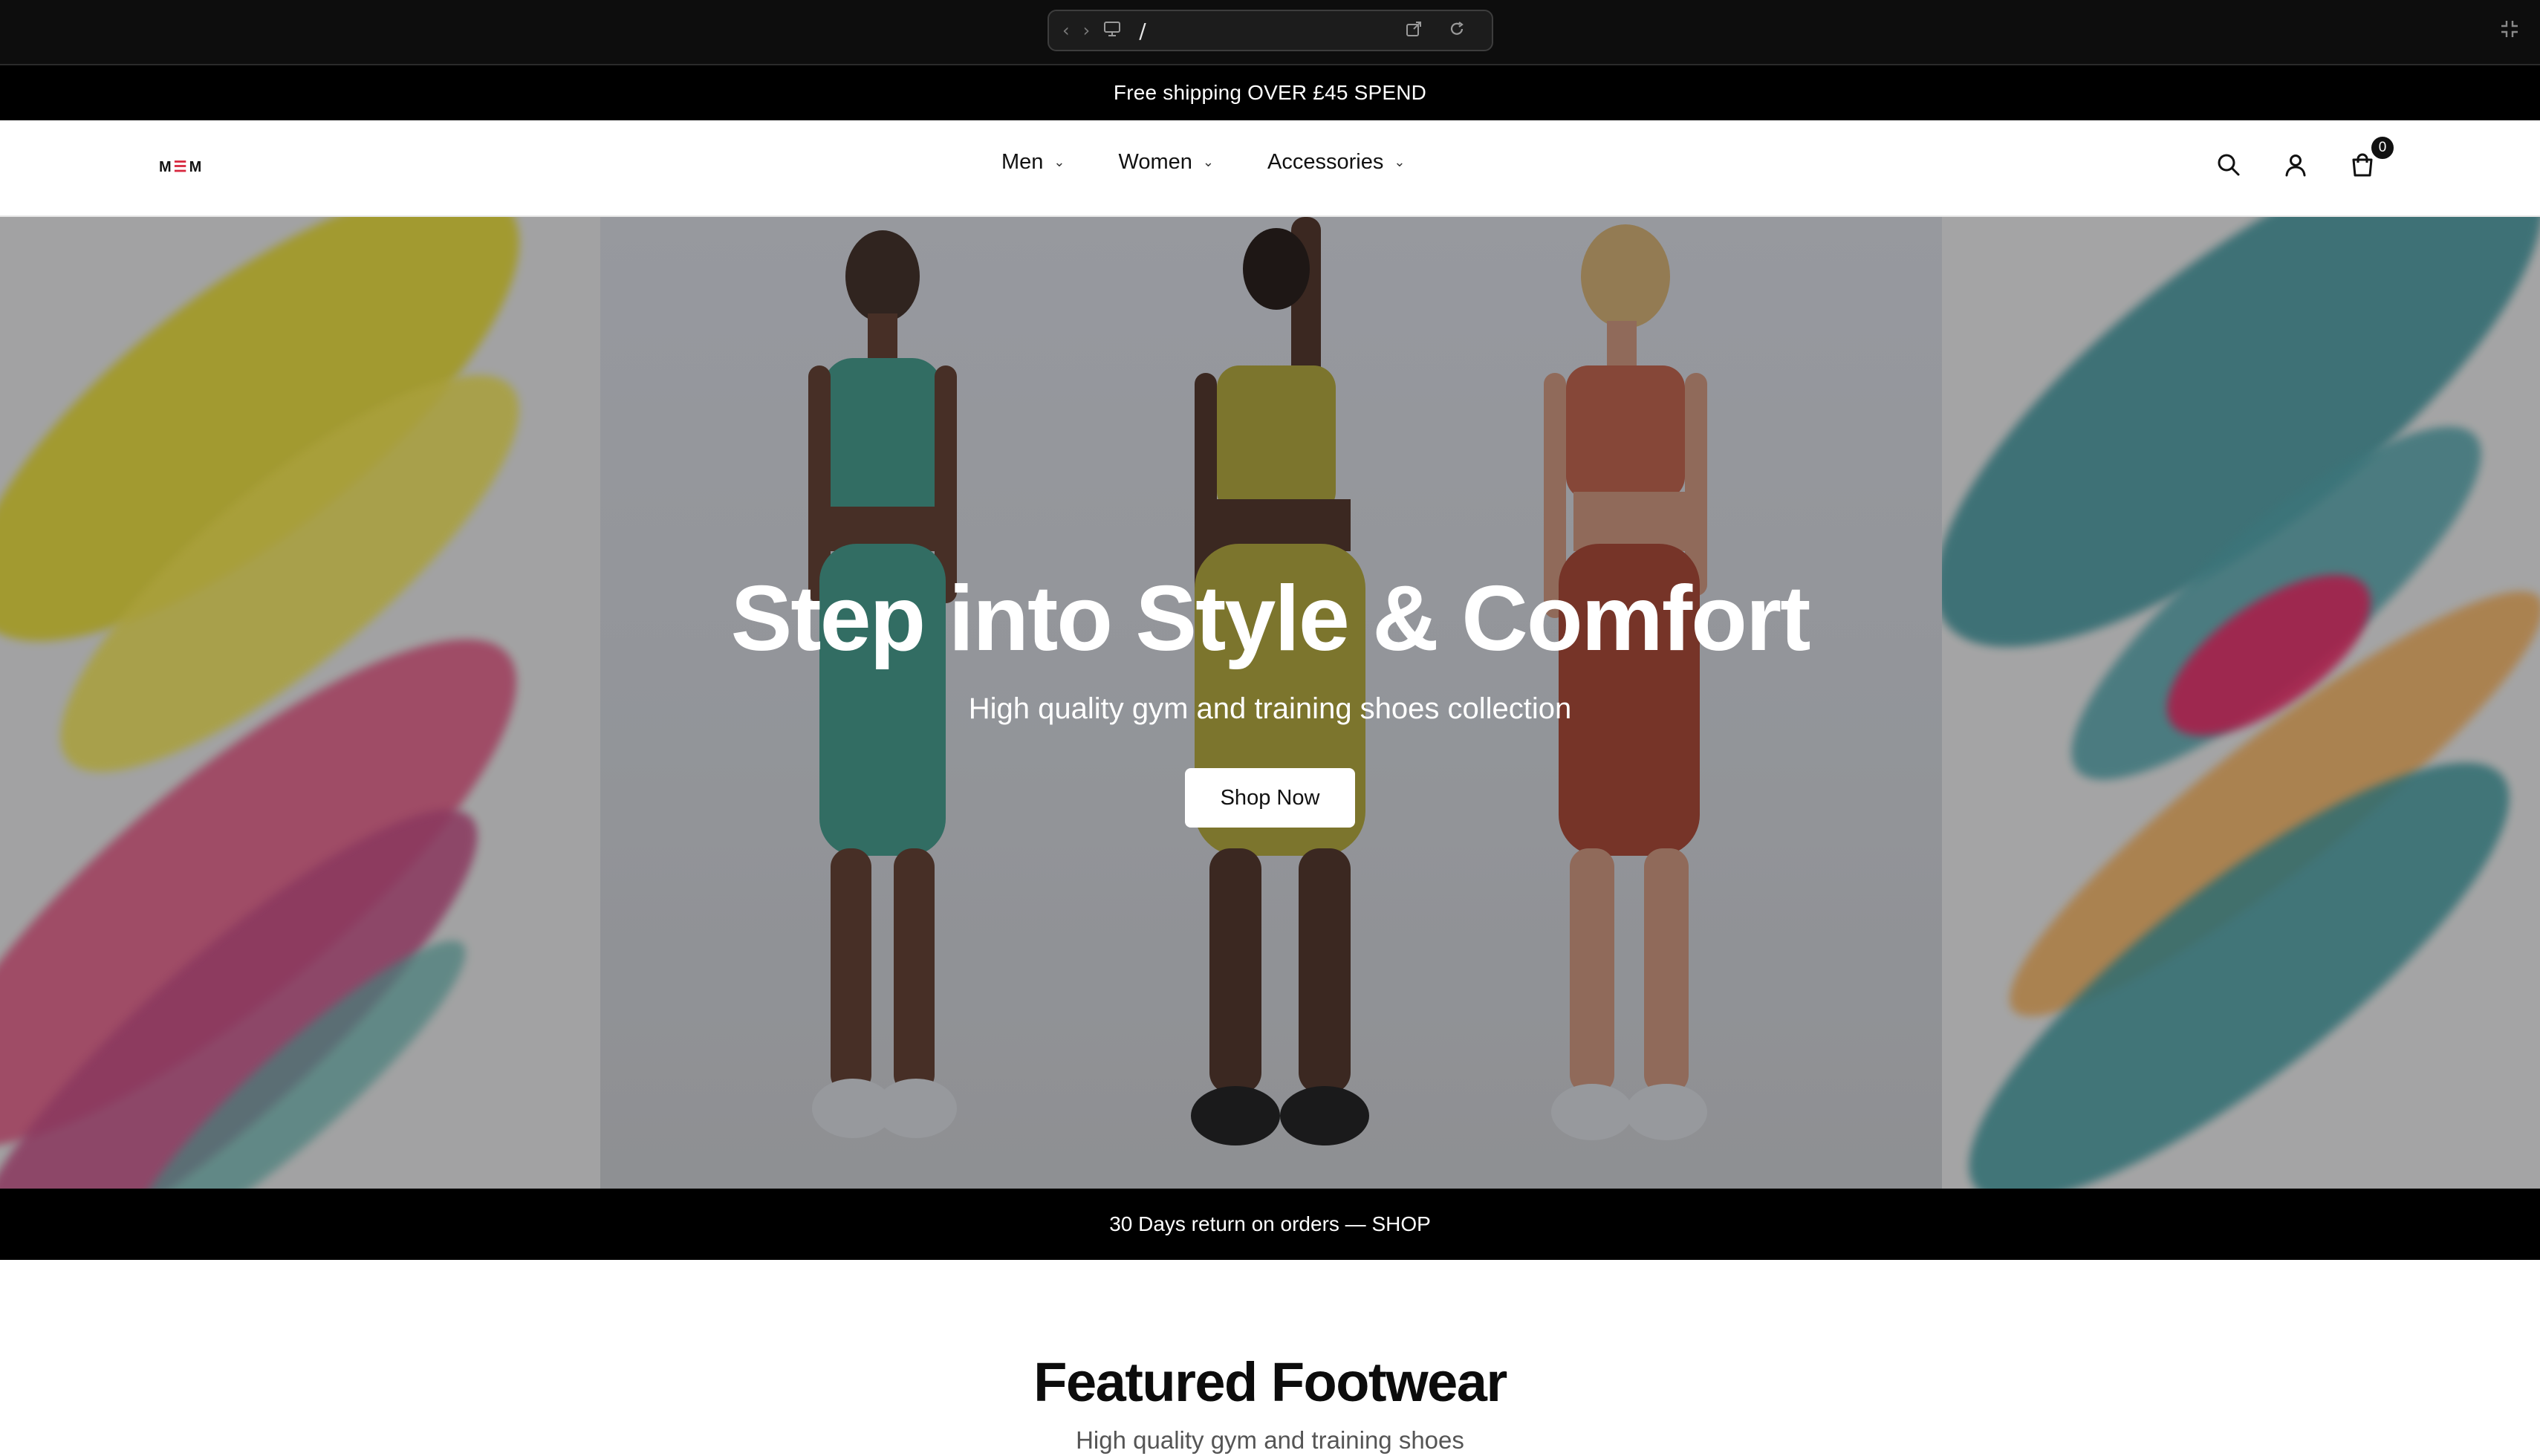 This screenshot has width=2540, height=1456. Describe the element at coordinates (1442, 31) in the screenshot. I see `address-bar-actions` at that location.